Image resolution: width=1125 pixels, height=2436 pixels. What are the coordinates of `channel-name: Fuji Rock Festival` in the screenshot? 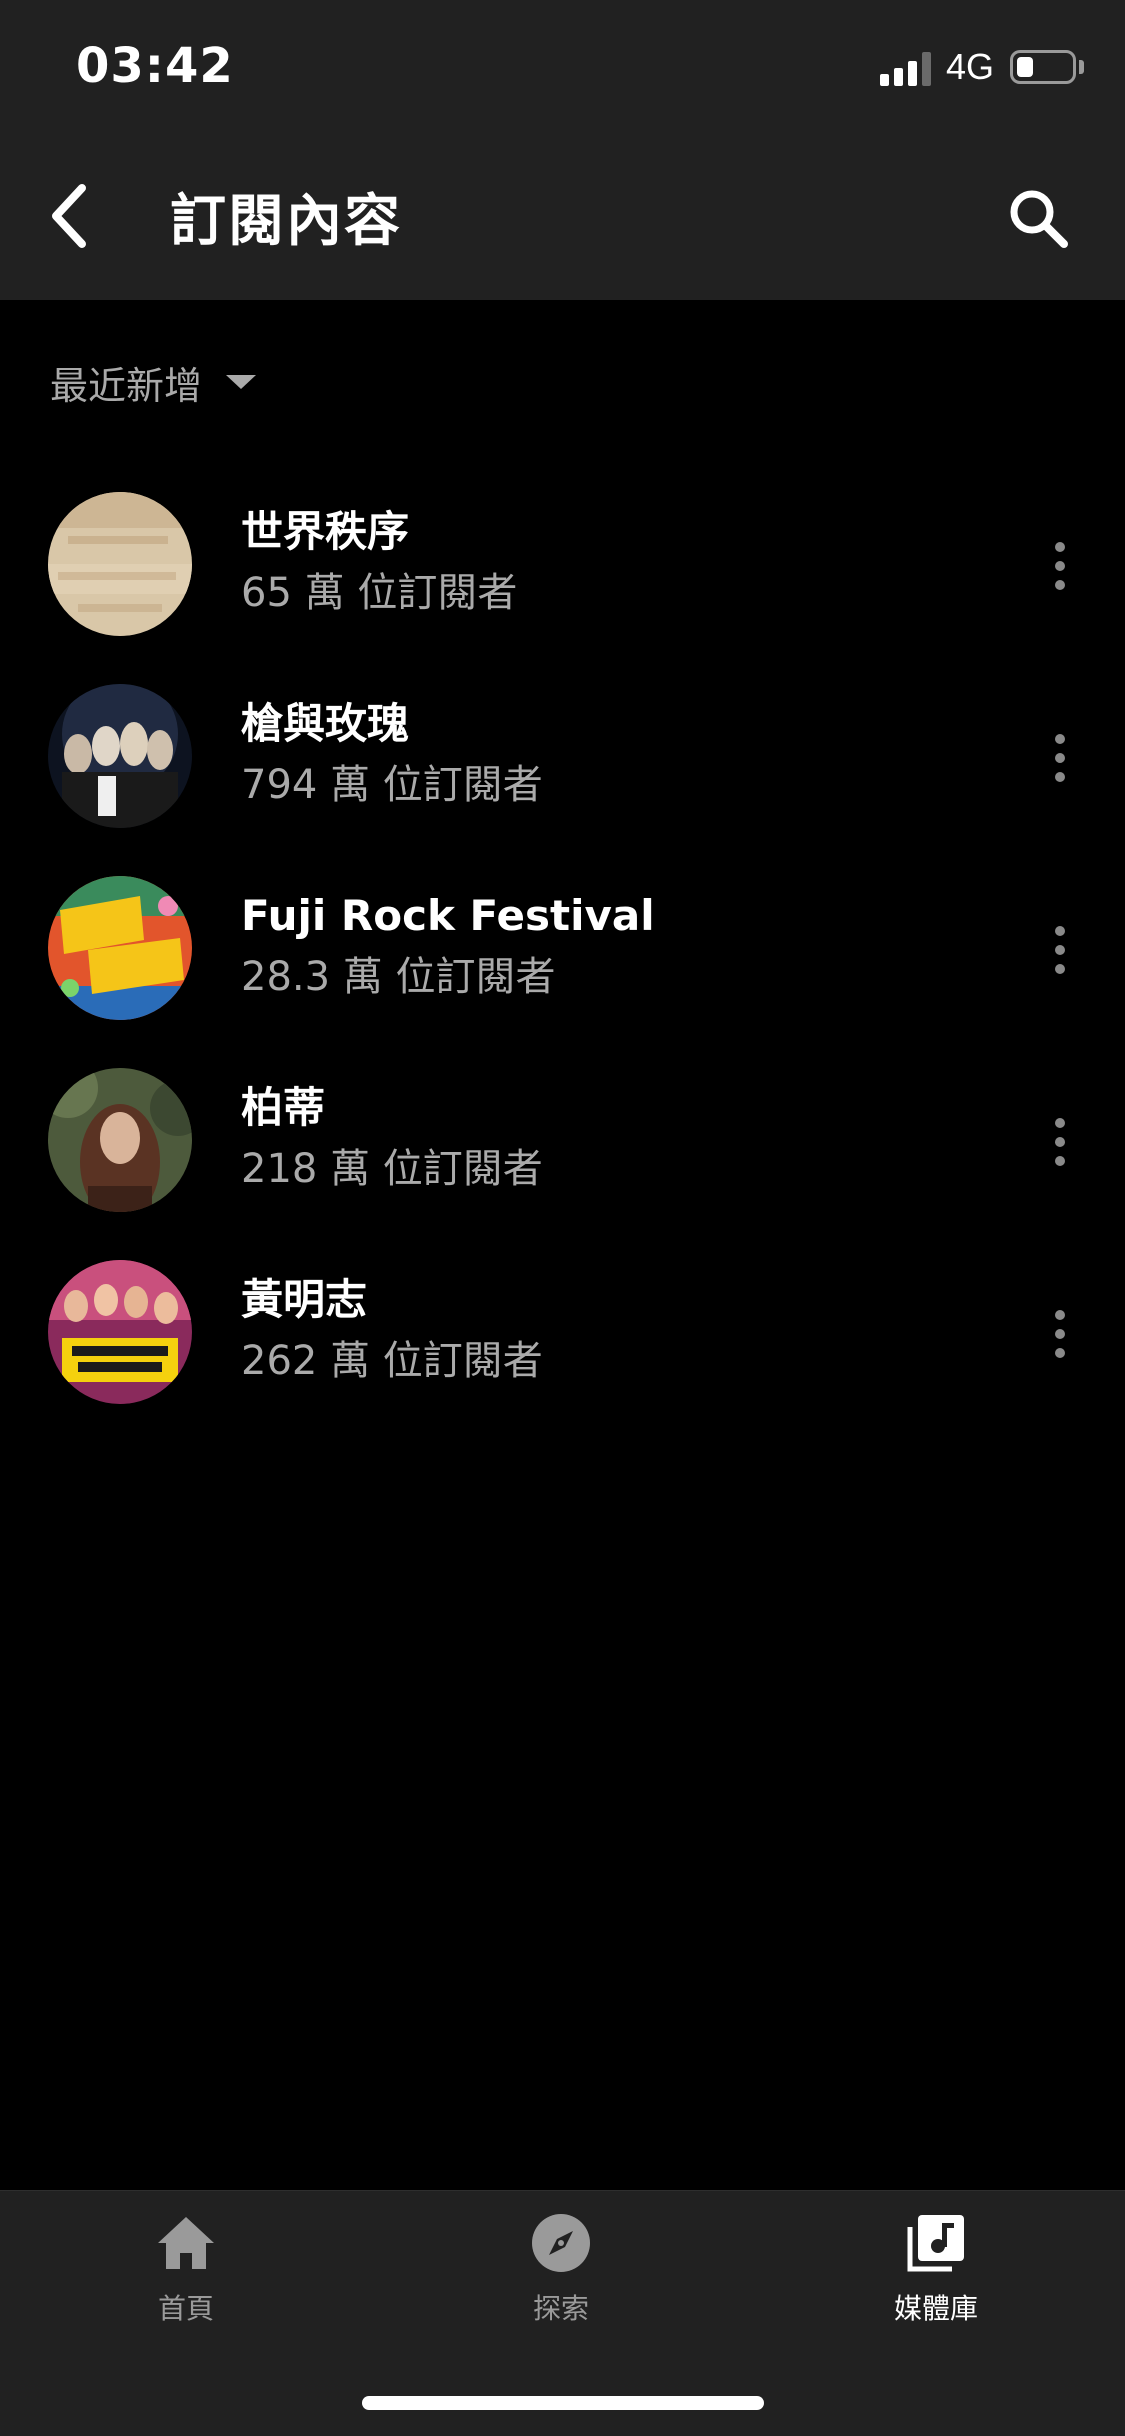 It's located at (448, 915).